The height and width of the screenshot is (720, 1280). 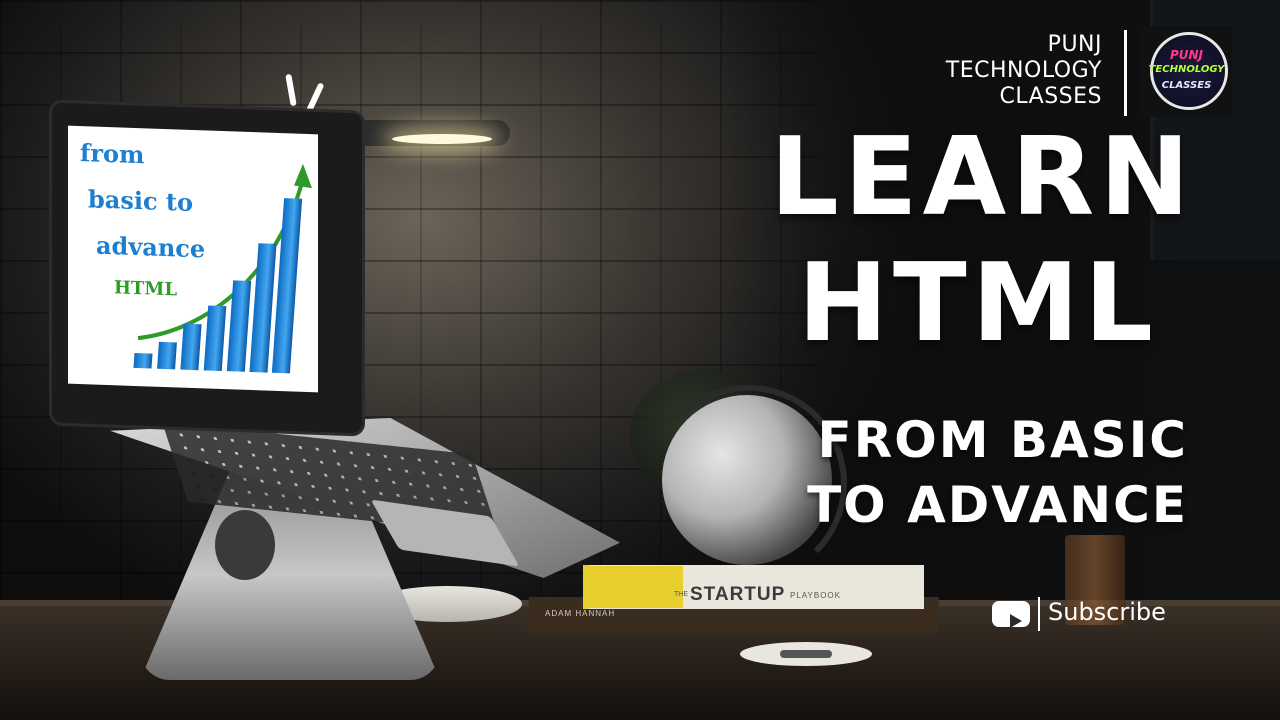 I want to click on brand-logo: PUNJ TECHNOLOGY CLASSES, so click(x=1186, y=71).